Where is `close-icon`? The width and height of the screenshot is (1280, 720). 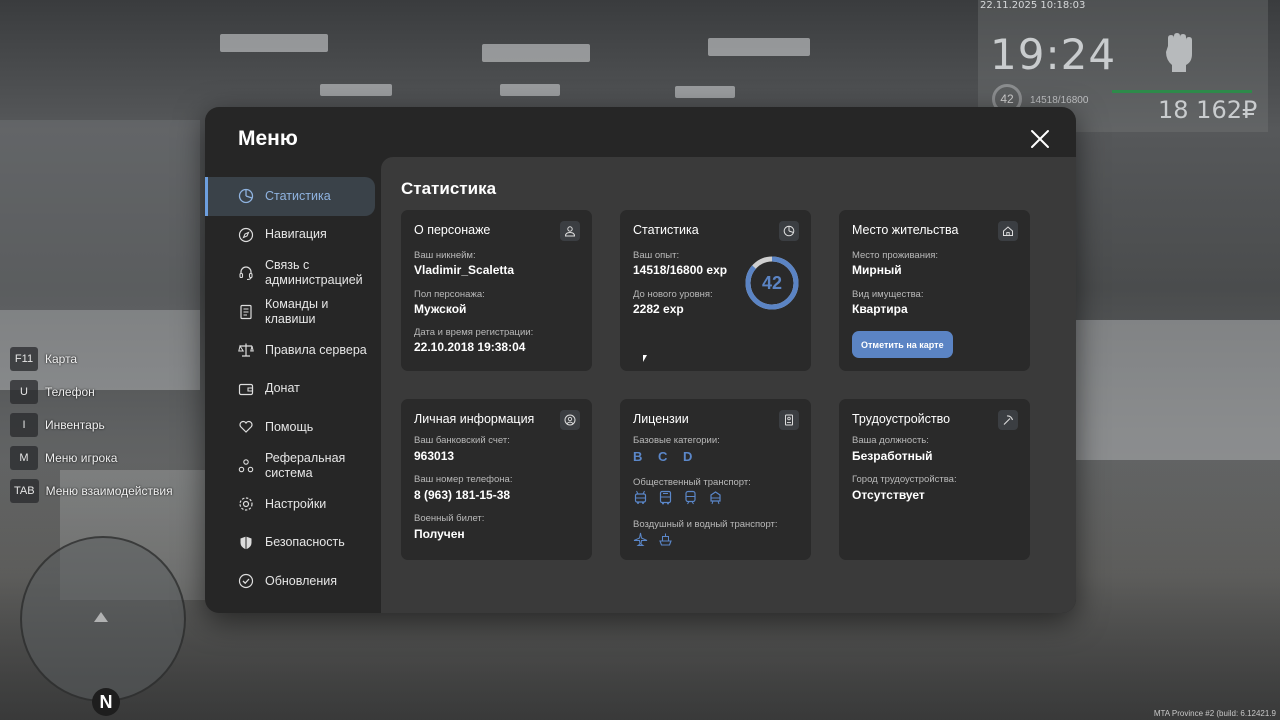
close-icon is located at coordinates (1040, 139).